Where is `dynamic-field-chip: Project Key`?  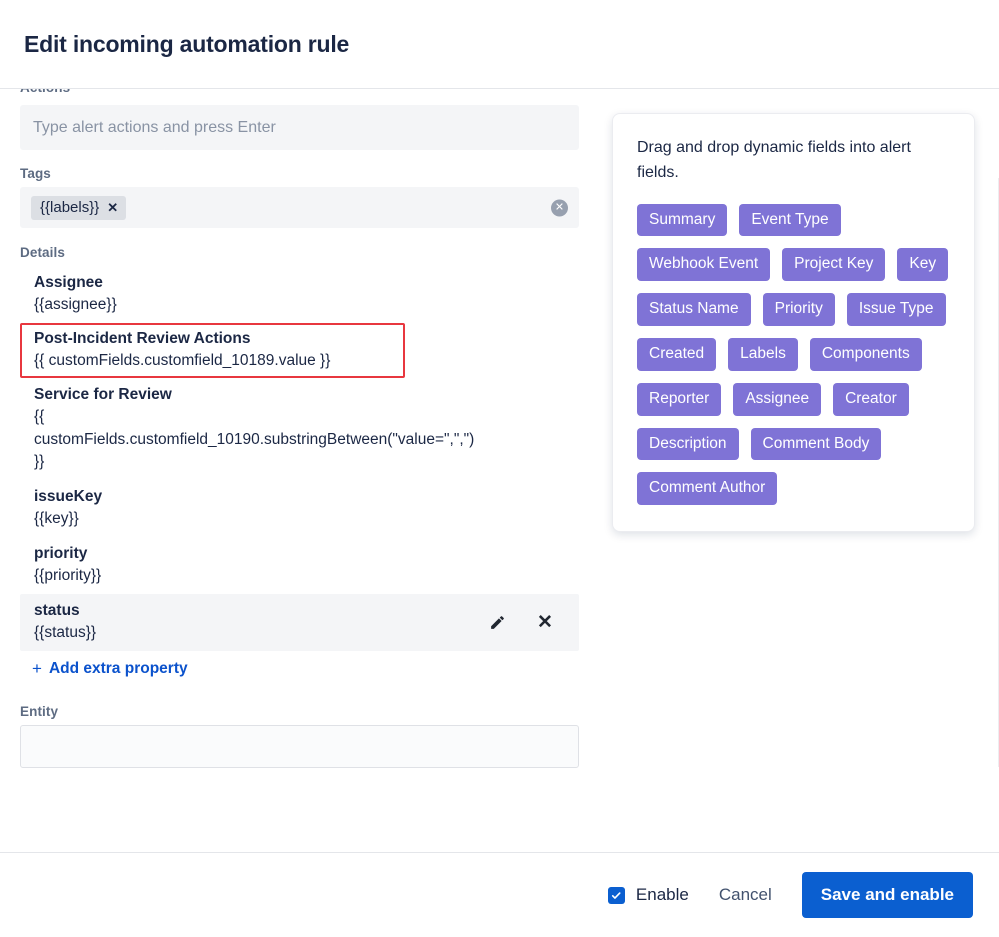
dynamic-field-chip: Project Key is located at coordinates (834, 265).